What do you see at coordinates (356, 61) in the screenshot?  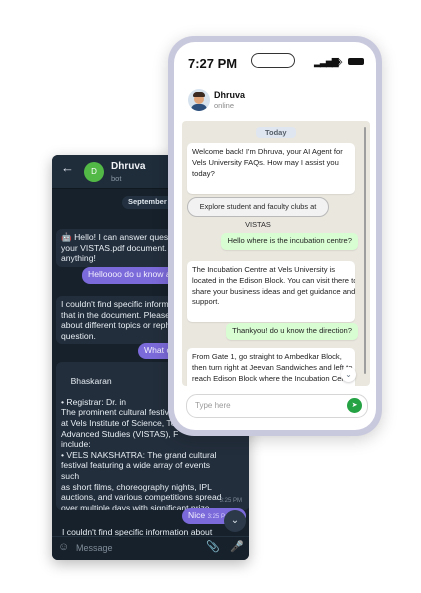 I see `battery-icon` at bounding box center [356, 61].